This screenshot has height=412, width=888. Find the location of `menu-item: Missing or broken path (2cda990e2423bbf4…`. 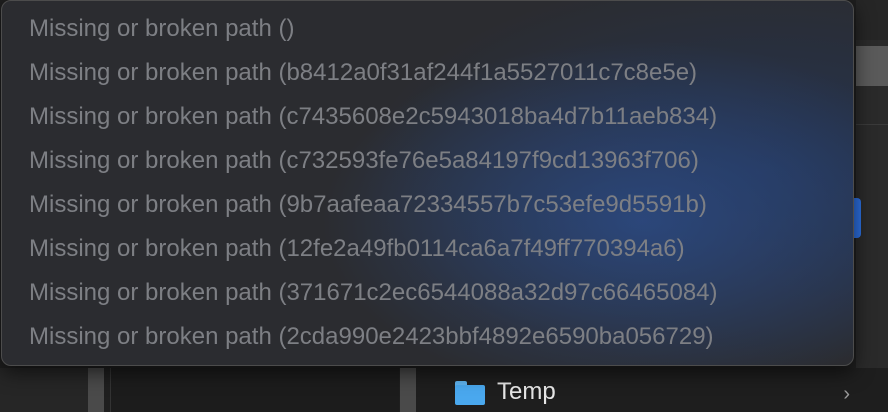

menu-item: Missing or broken path (2cda990e2423bbf4… is located at coordinates (427, 337).